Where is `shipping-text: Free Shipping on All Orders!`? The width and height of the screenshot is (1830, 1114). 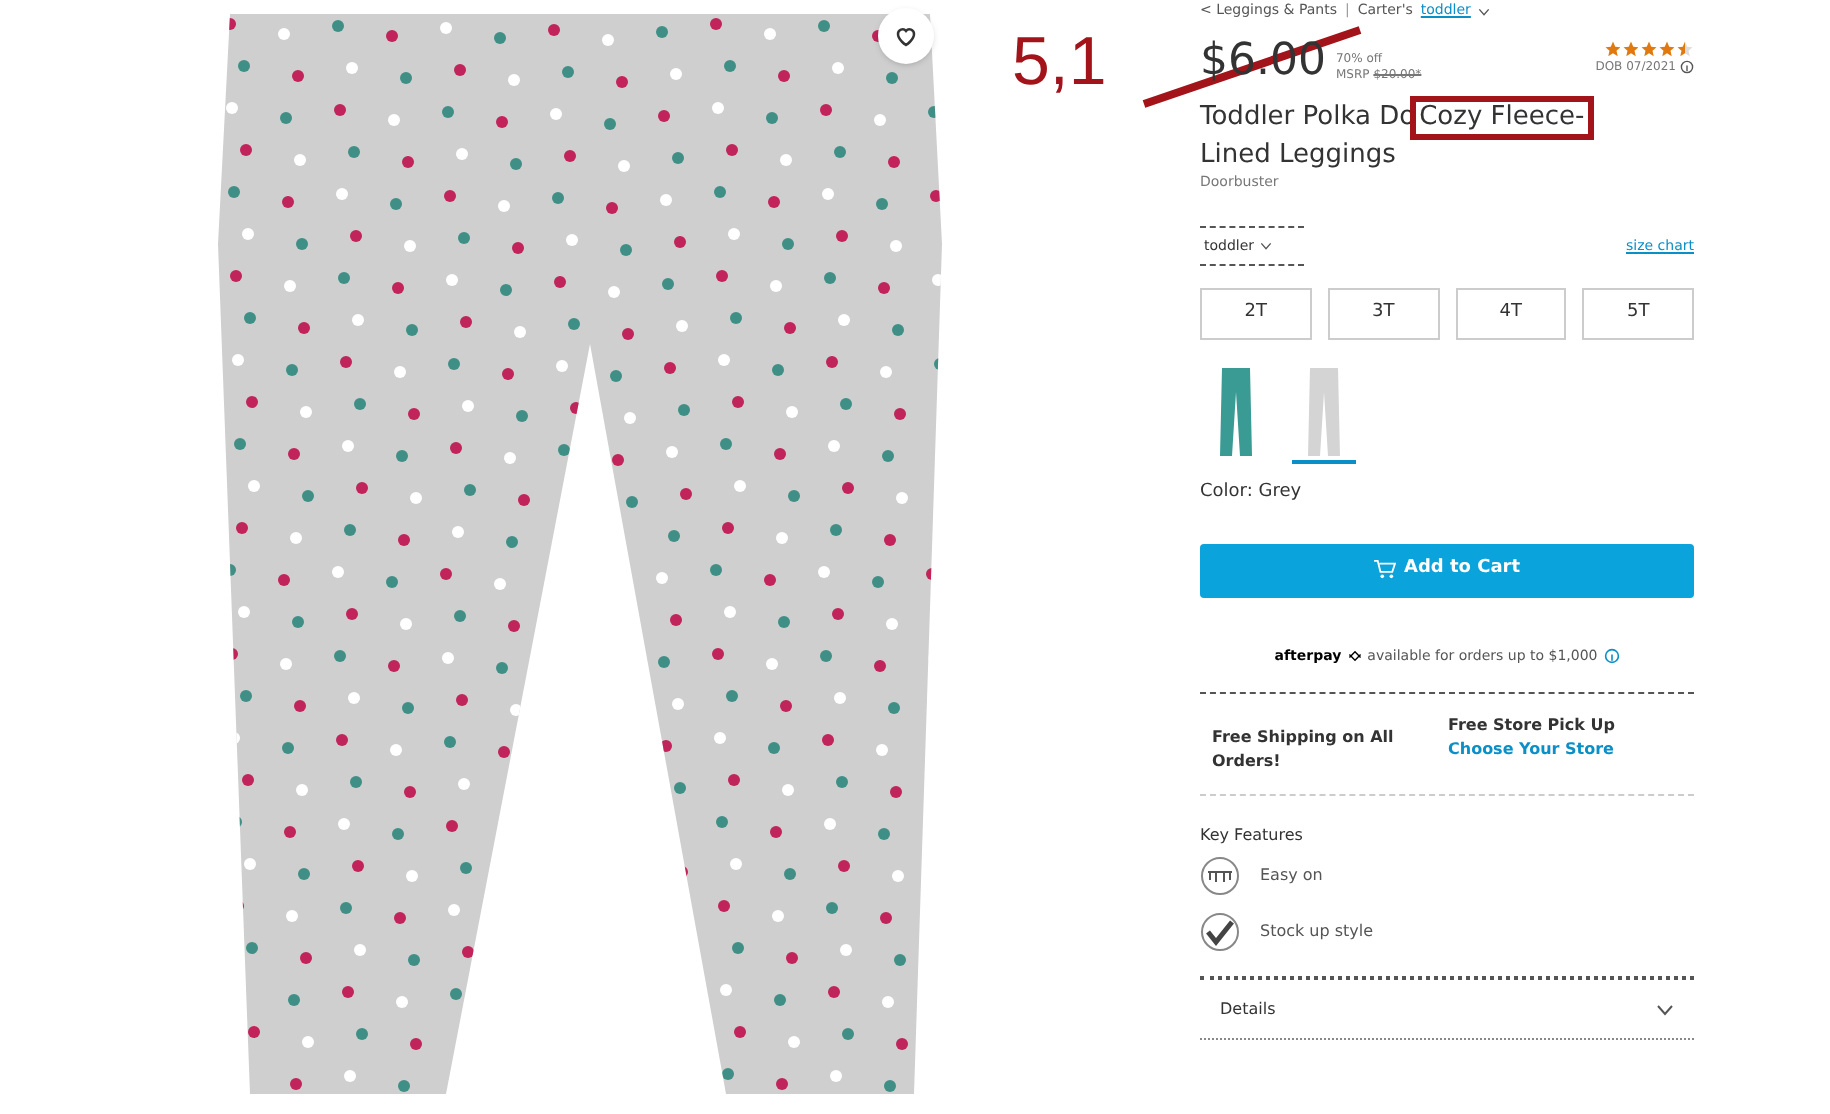
shipping-text: Free Shipping on All Orders! is located at coordinates (1304, 750).